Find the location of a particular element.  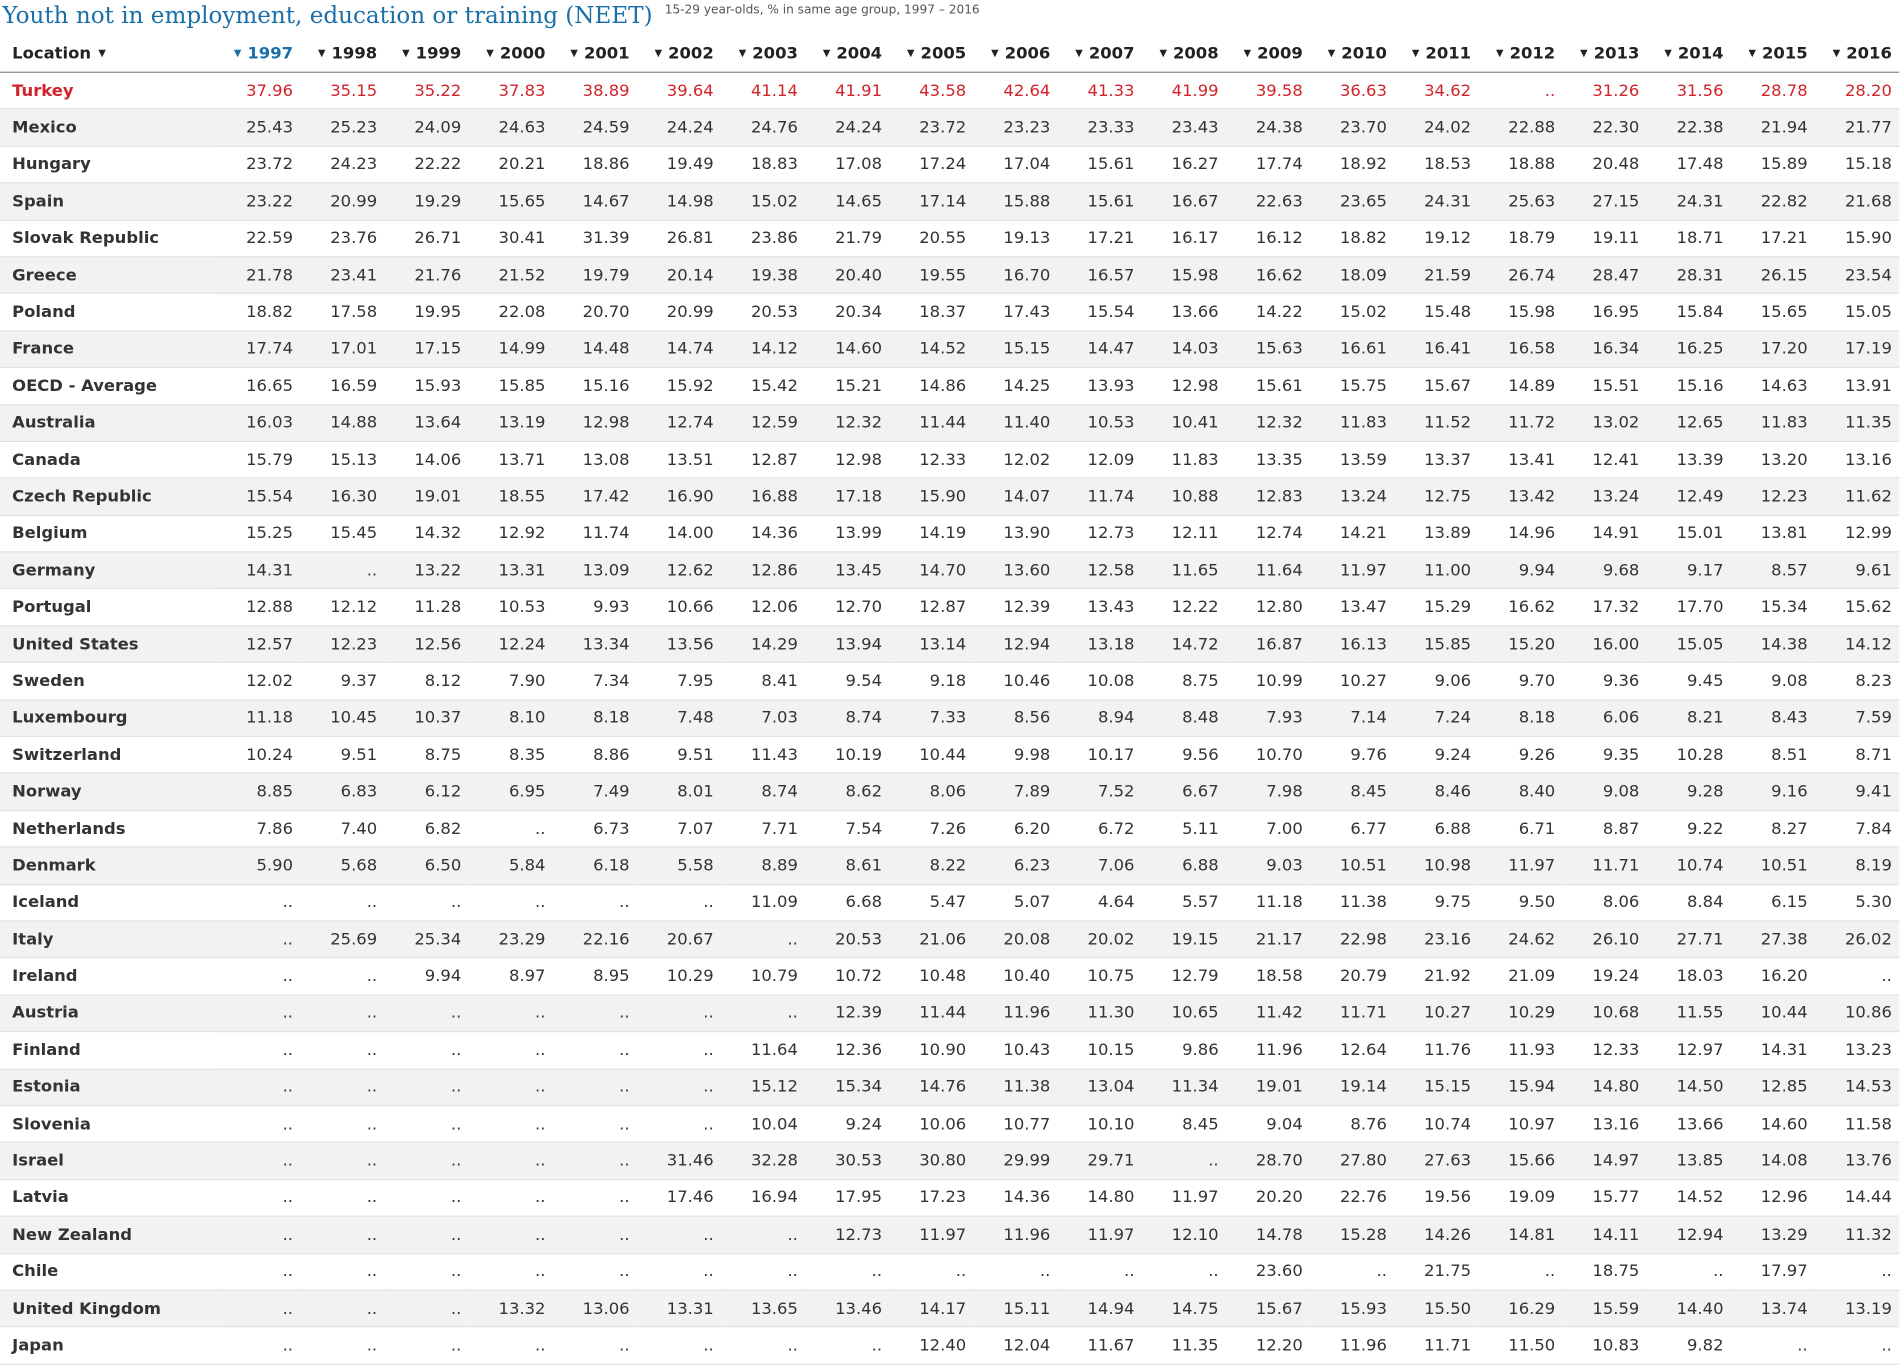

column-header-1999: ▼ 1999 is located at coordinates (426, 54).